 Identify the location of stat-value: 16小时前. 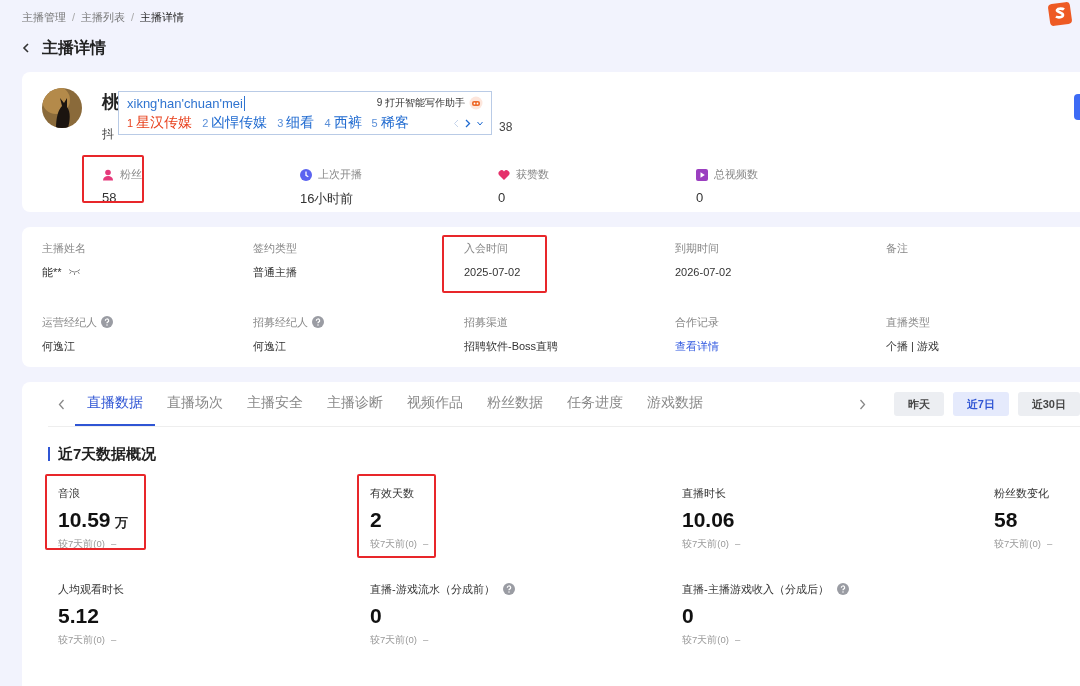
(327, 199).